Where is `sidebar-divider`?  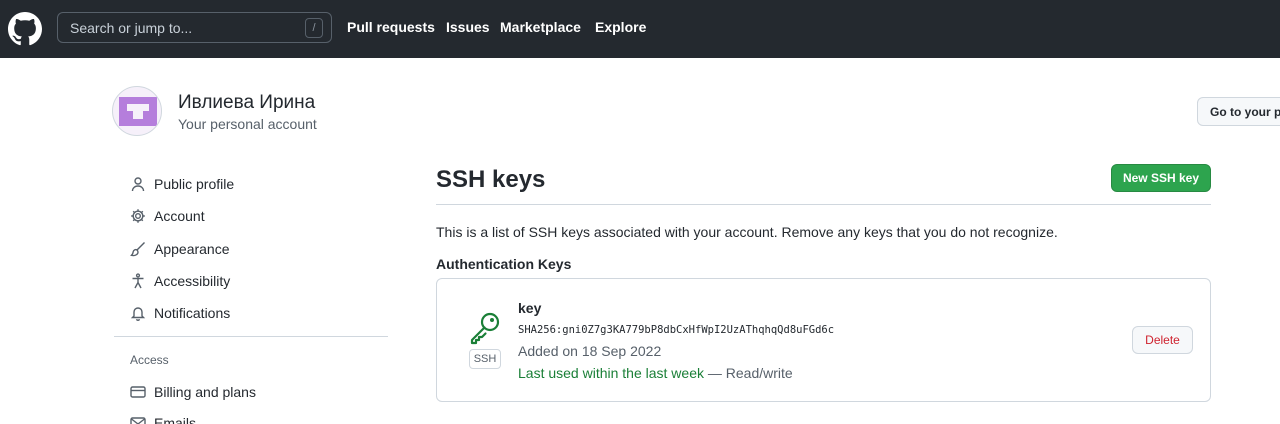 sidebar-divider is located at coordinates (251, 336).